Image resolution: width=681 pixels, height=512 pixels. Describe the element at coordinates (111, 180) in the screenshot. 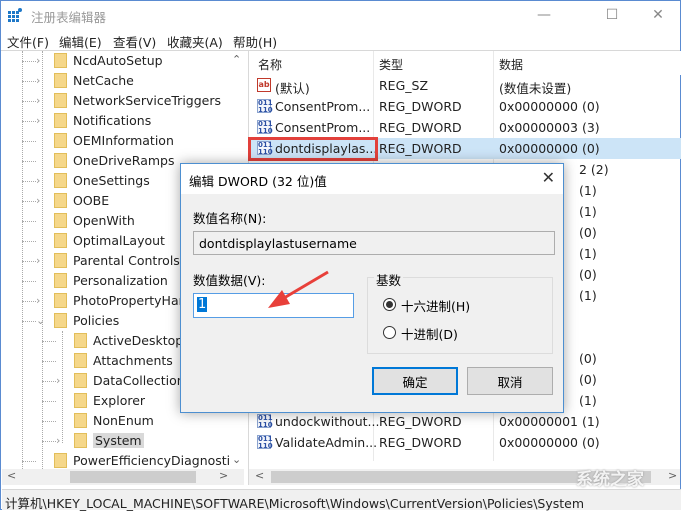

I see `tree-item-label: OneSettings` at that location.